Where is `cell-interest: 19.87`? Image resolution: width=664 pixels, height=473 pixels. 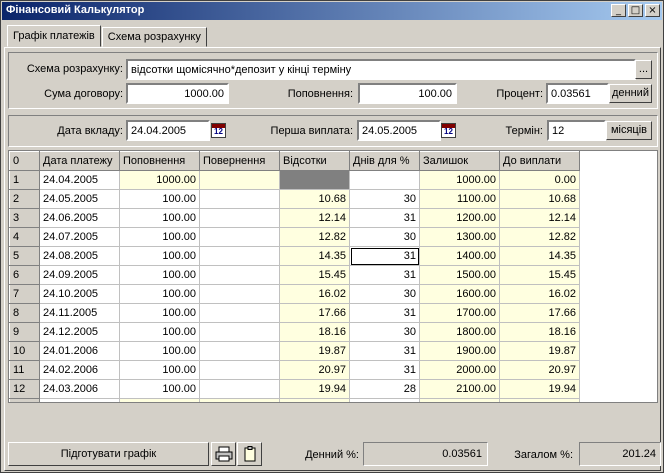 cell-interest: 19.87 is located at coordinates (314, 351).